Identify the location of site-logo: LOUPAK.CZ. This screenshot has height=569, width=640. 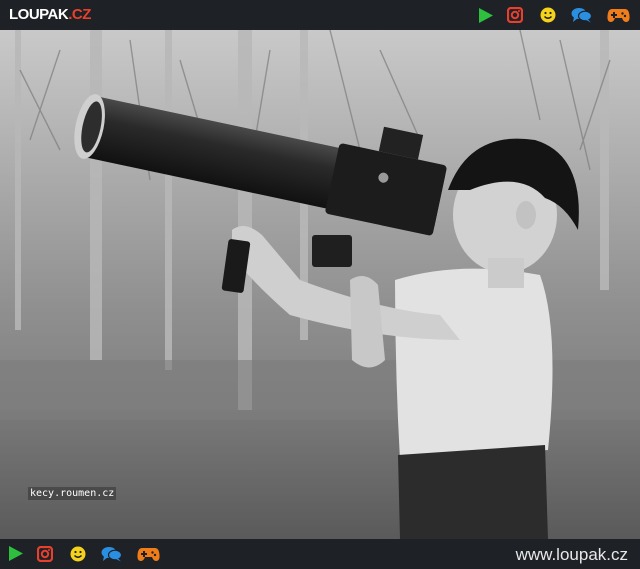
(50, 15).